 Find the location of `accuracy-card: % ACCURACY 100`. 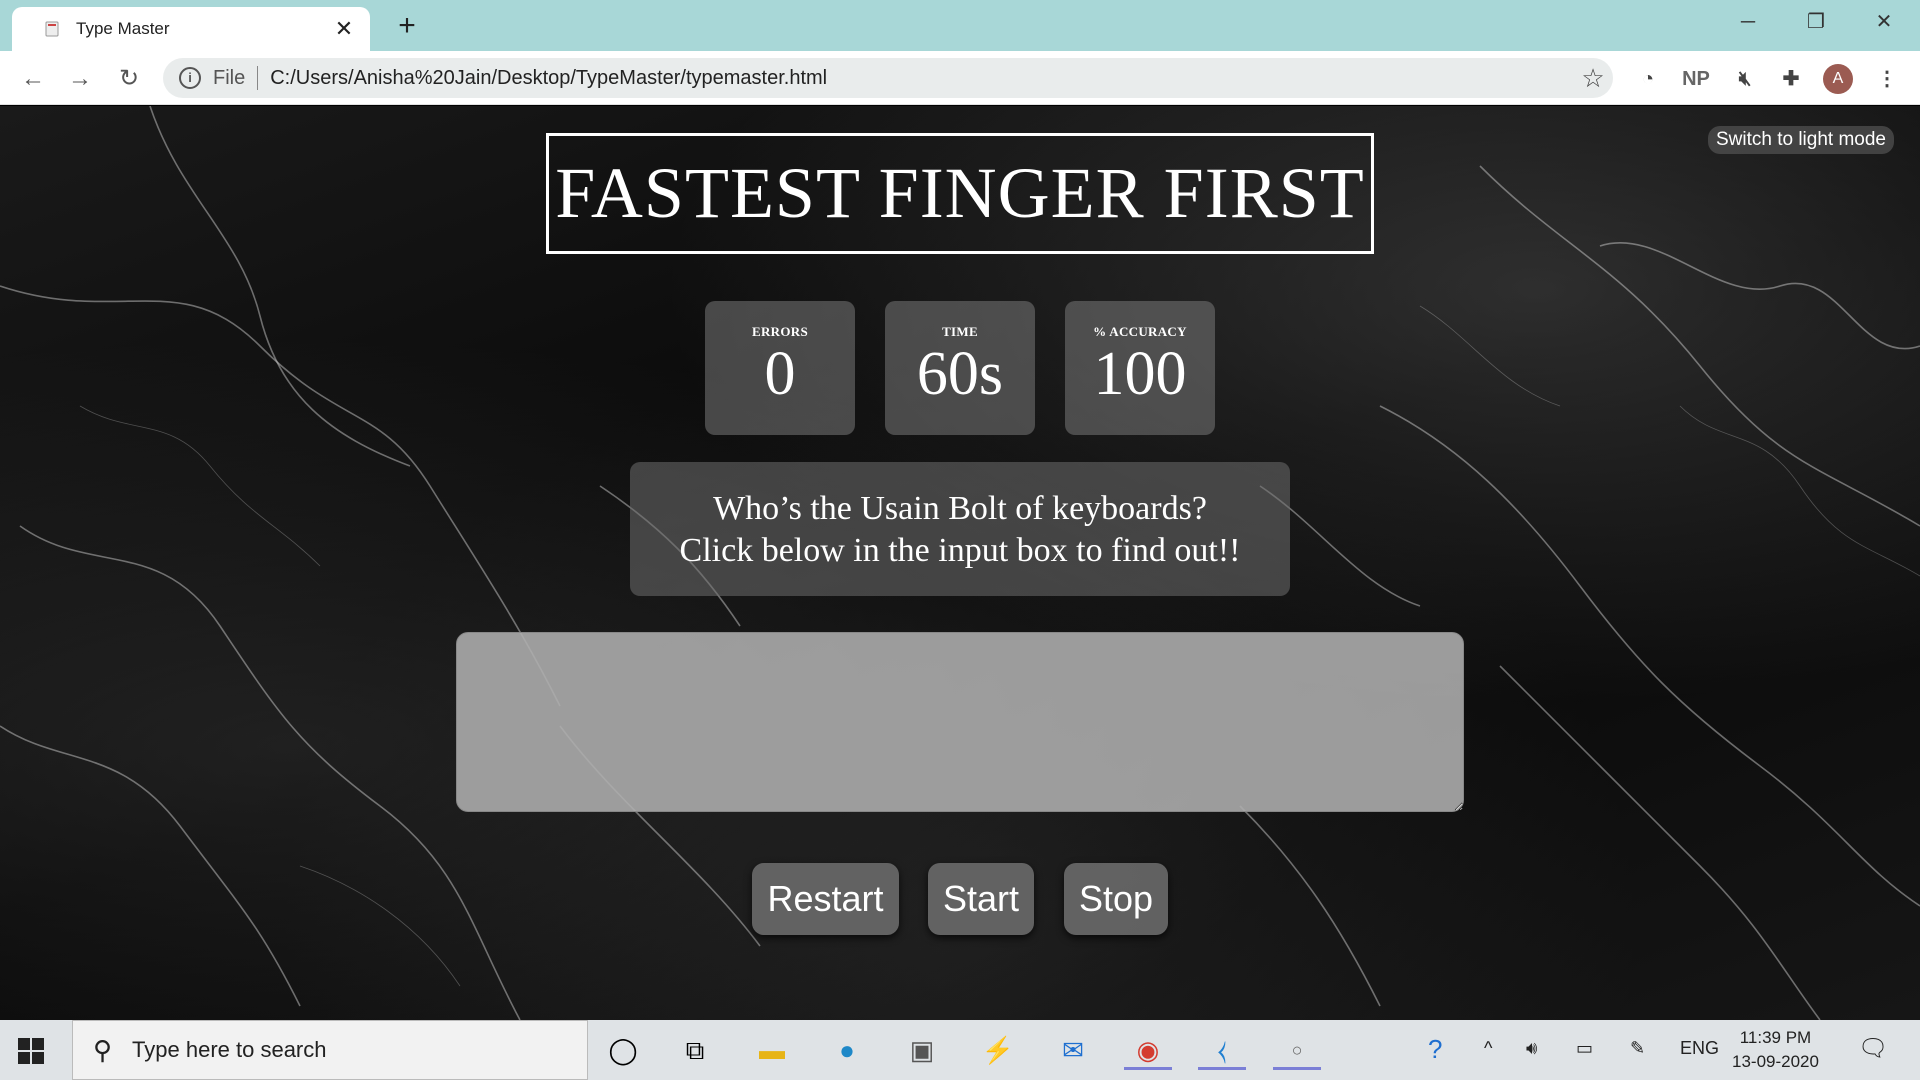

accuracy-card: % ACCURACY 100 is located at coordinates (1140, 368).